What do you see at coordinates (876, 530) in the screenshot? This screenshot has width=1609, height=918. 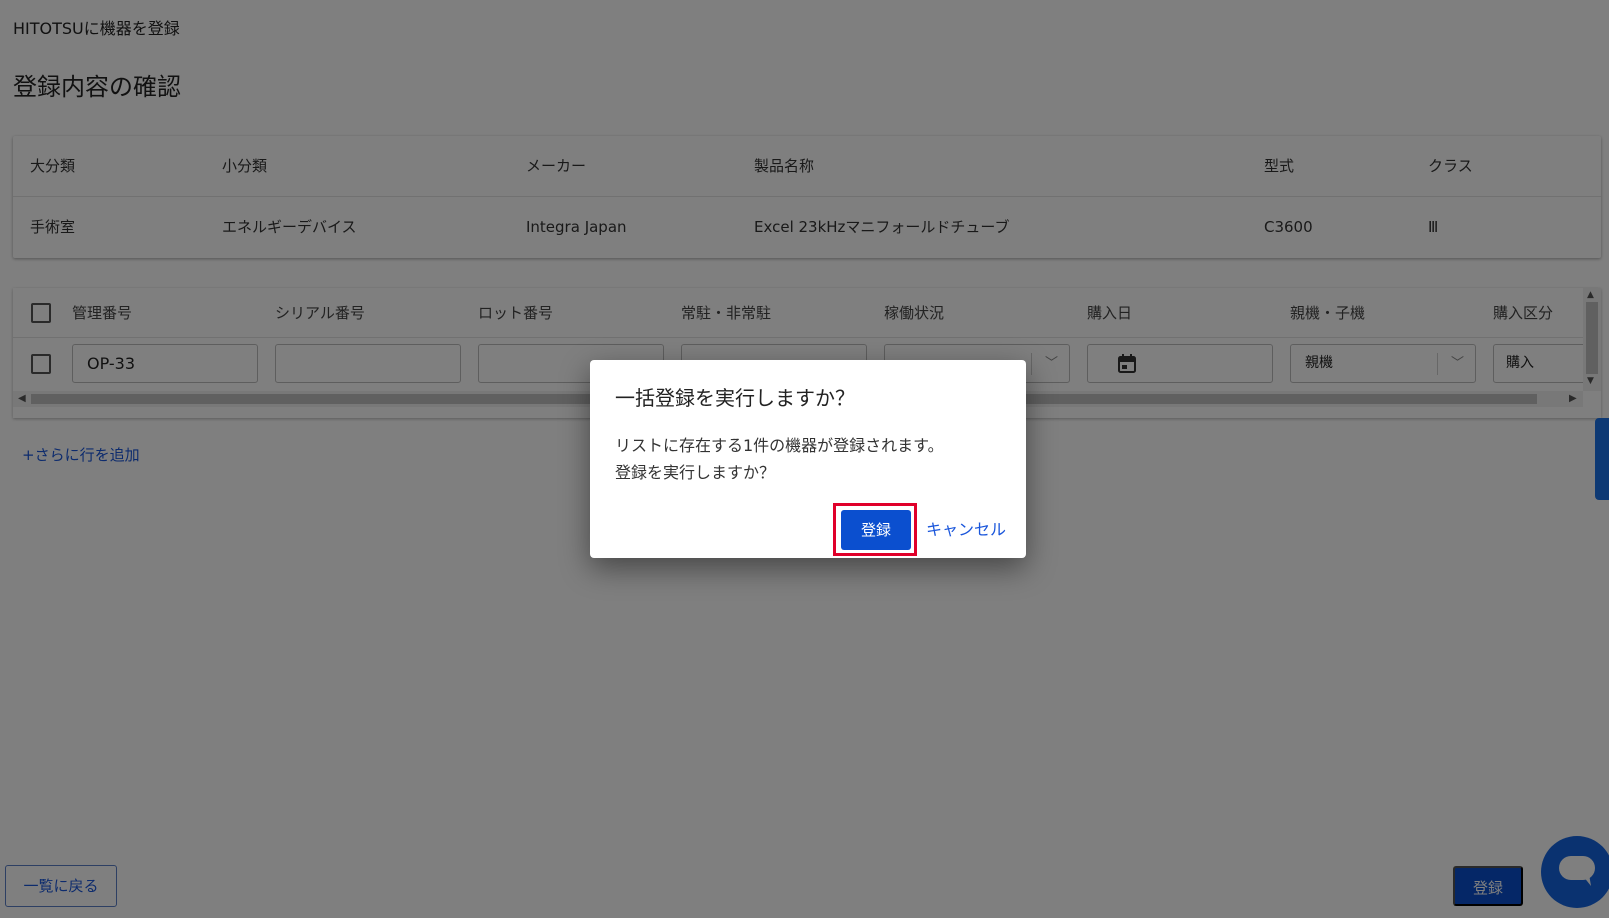 I see `dialog-confirm-button: 登録` at bounding box center [876, 530].